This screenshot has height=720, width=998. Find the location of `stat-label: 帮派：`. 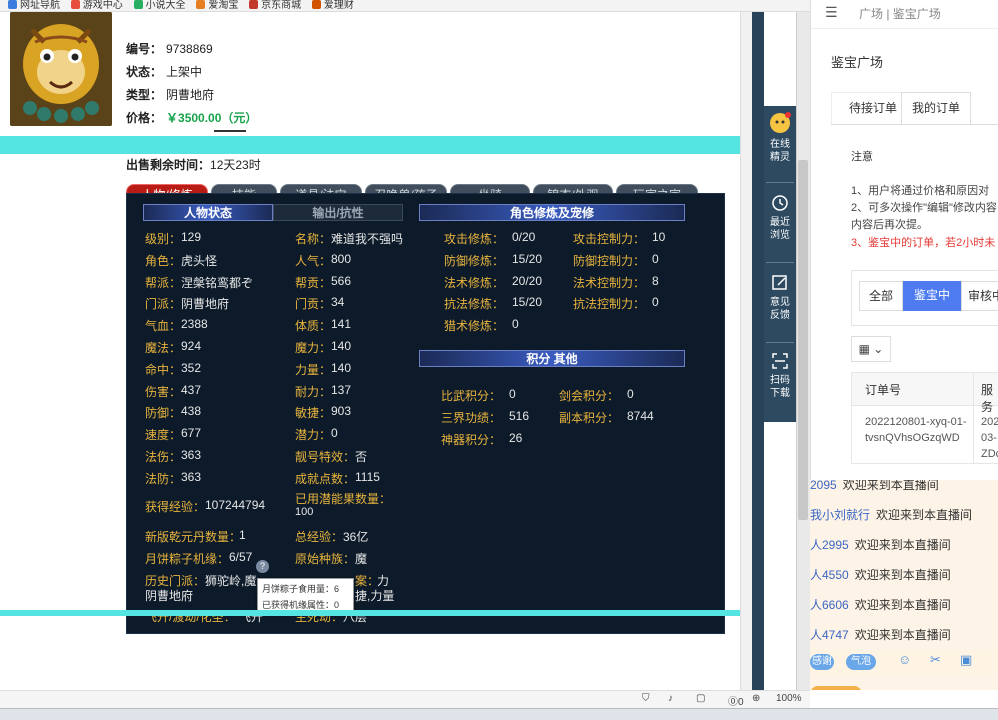

stat-label: 帮派： is located at coordinates (163, 282).